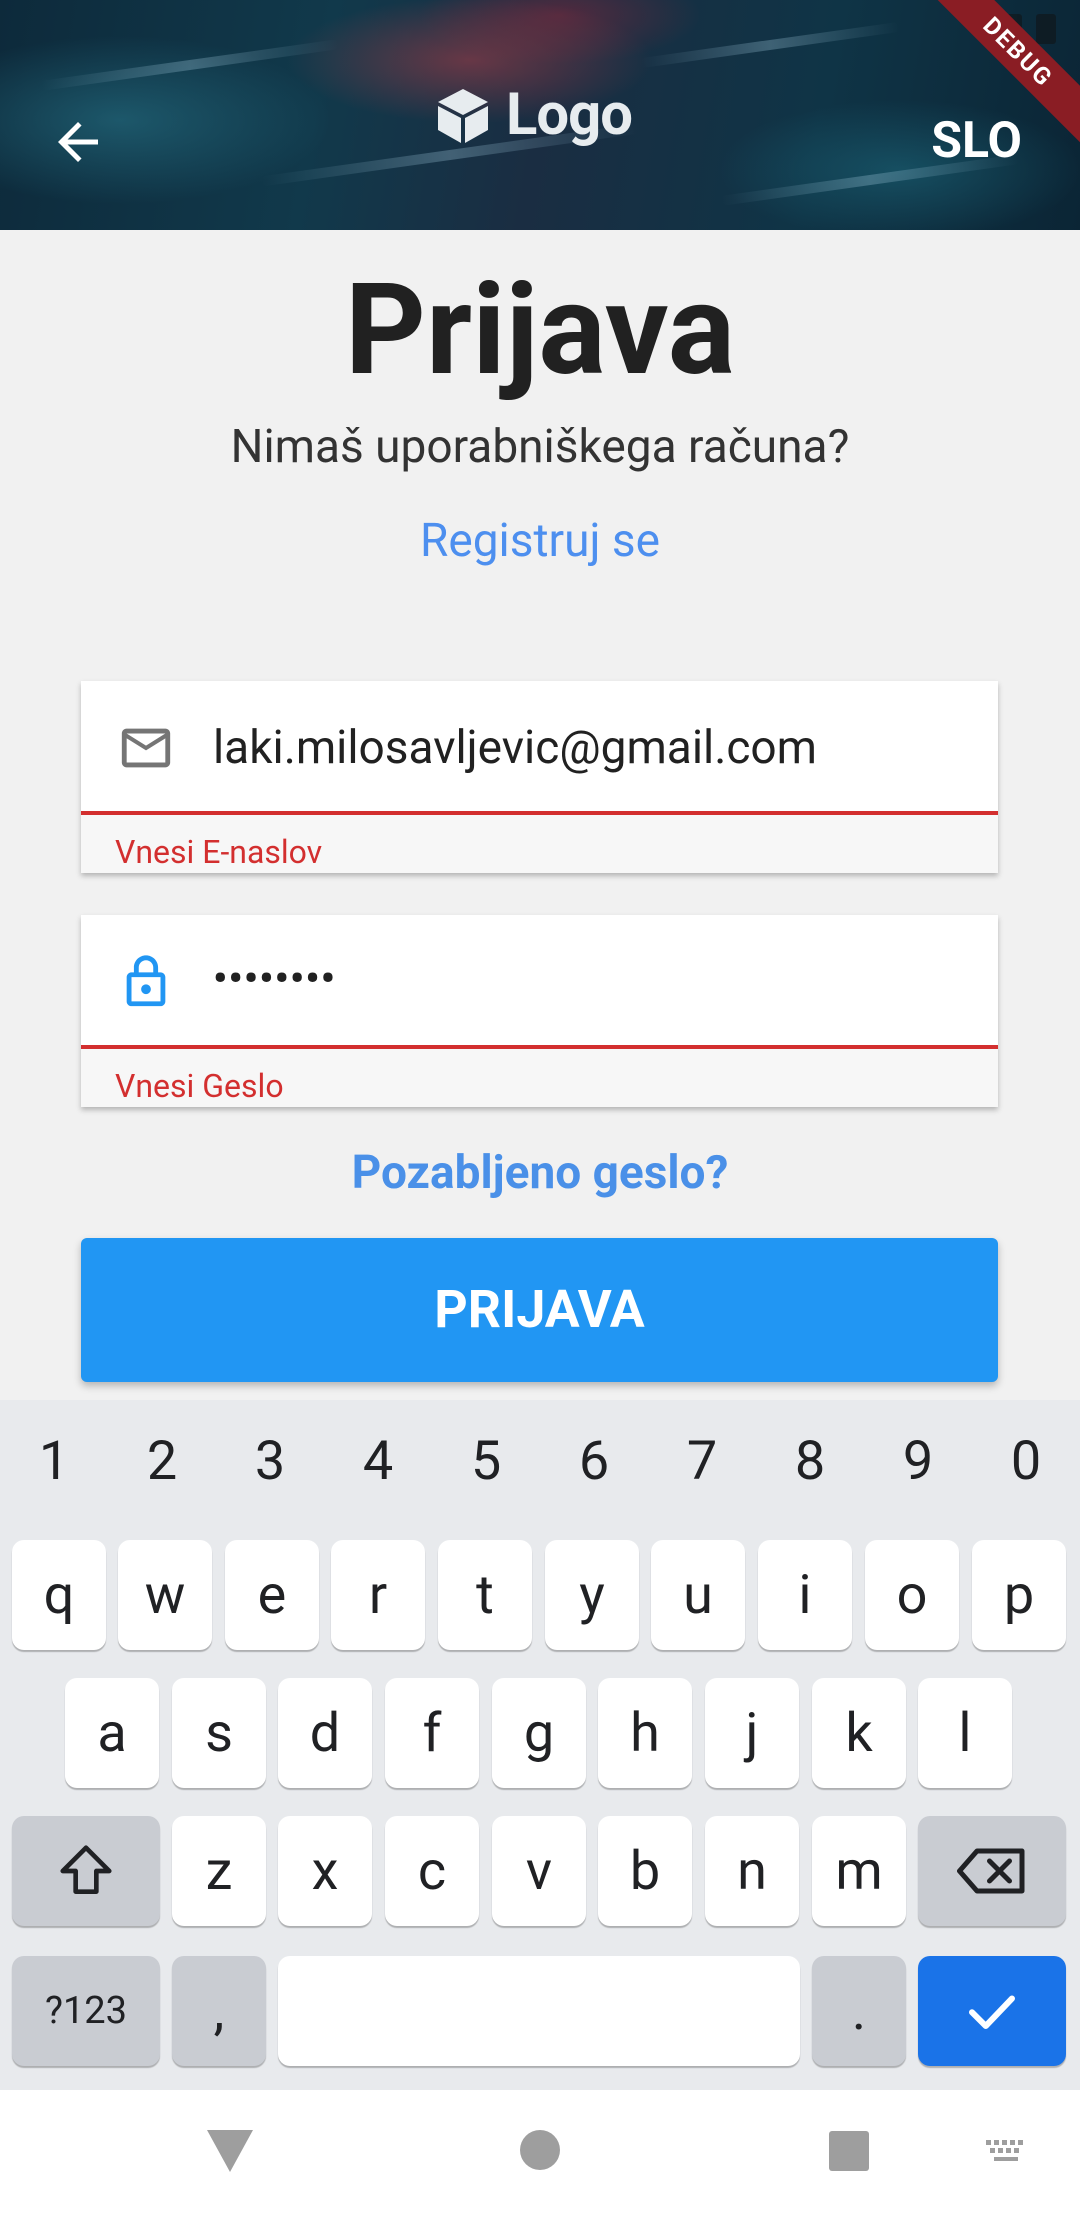 The image size is (1080, 2220). What do you see at coordinates (270, 1461) in the screenshot?
I see `key-3: 3` at bounding box center [270, 1461].